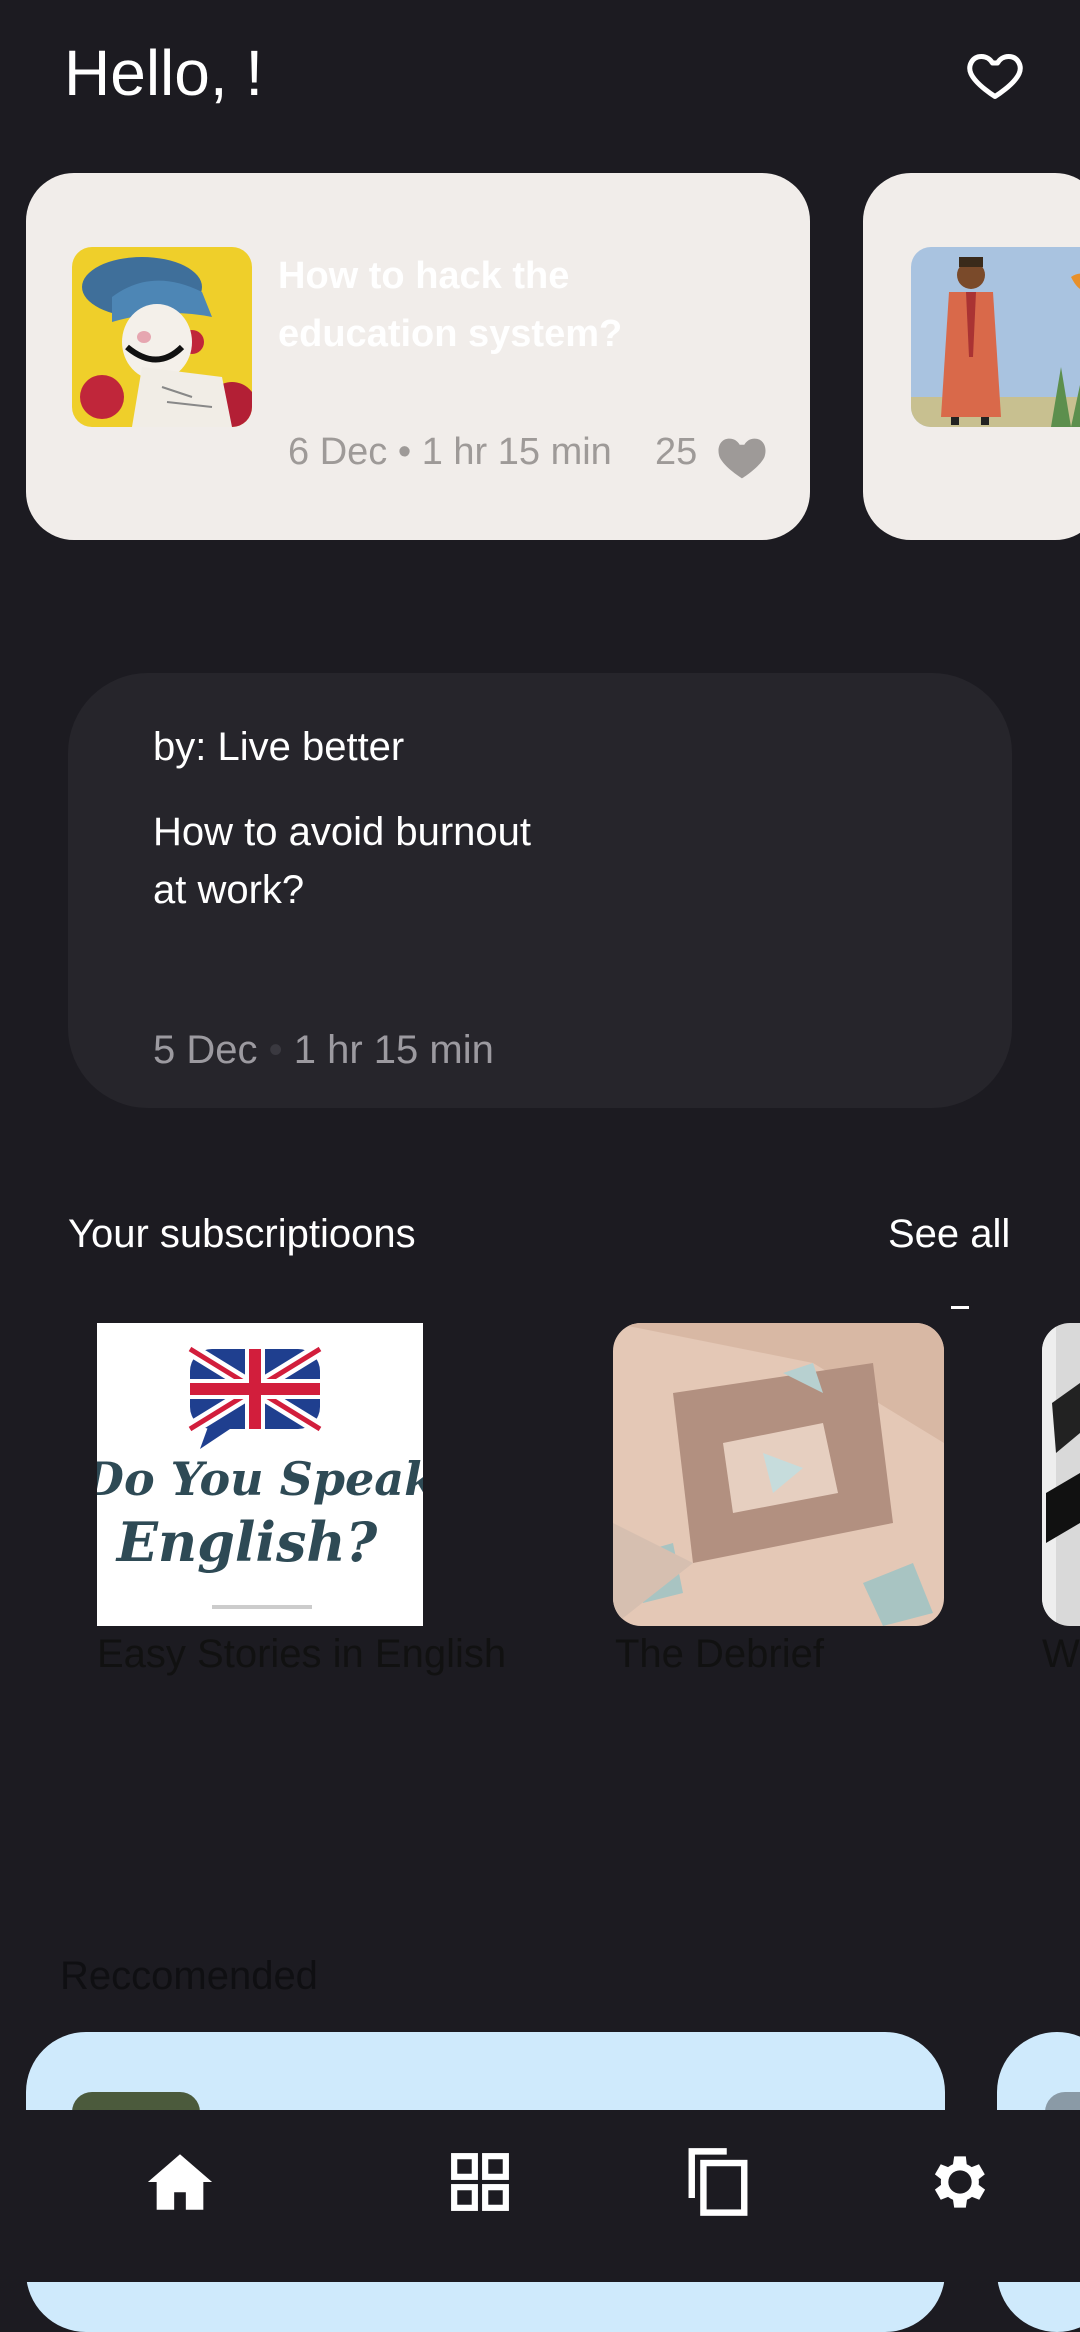 The height and width of the screenshot is (2332, 1080). I want to click on article-duration: 1 hr 15 min, so click(393, 1050).